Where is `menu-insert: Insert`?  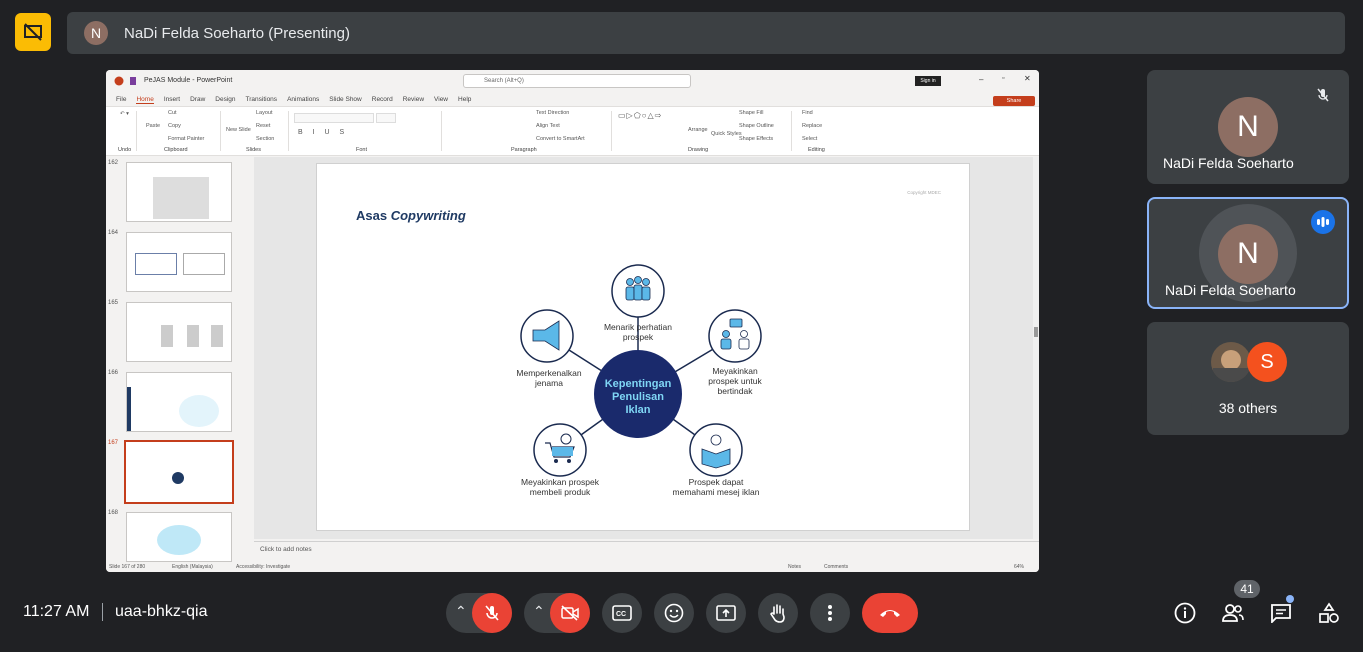
menu-insert: Insert is located at coordinates (172, 99).